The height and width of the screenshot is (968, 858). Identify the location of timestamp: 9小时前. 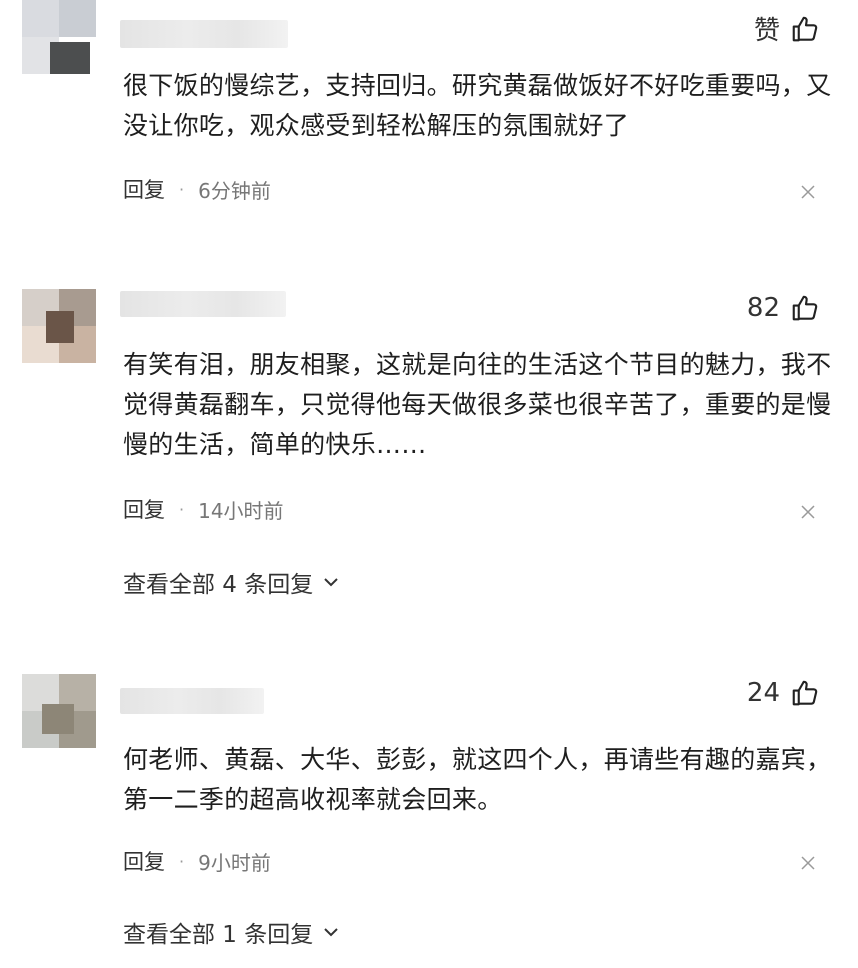
(234, 862).